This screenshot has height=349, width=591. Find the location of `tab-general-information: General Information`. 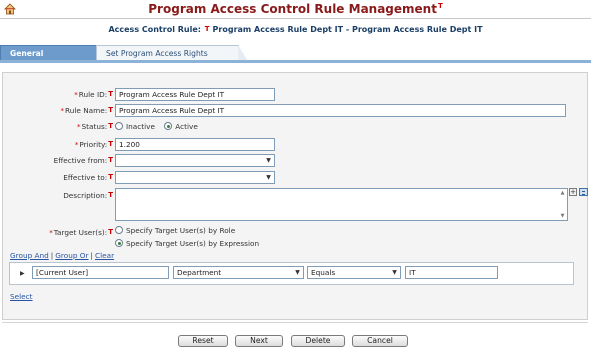

tab-general-information: General Information is located at coordinates (52, 59).